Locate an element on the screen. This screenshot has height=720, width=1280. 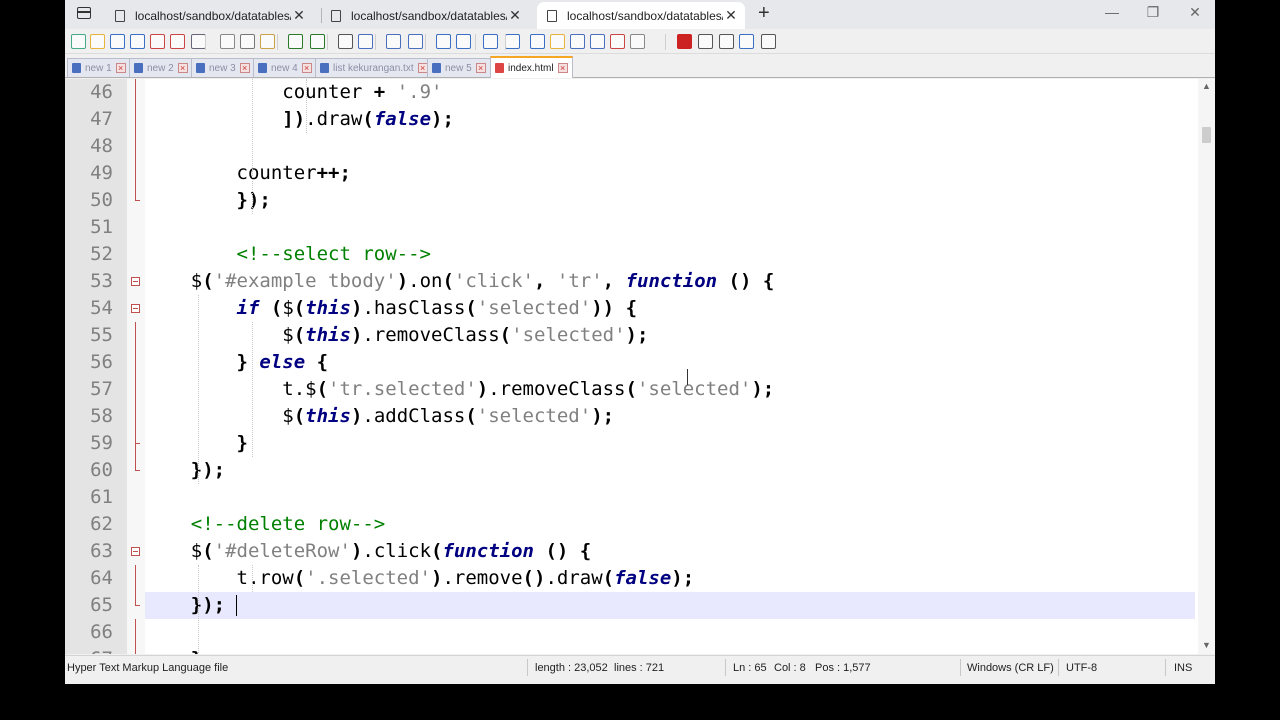
run-macro-icon is located at coordinates (746, 41).